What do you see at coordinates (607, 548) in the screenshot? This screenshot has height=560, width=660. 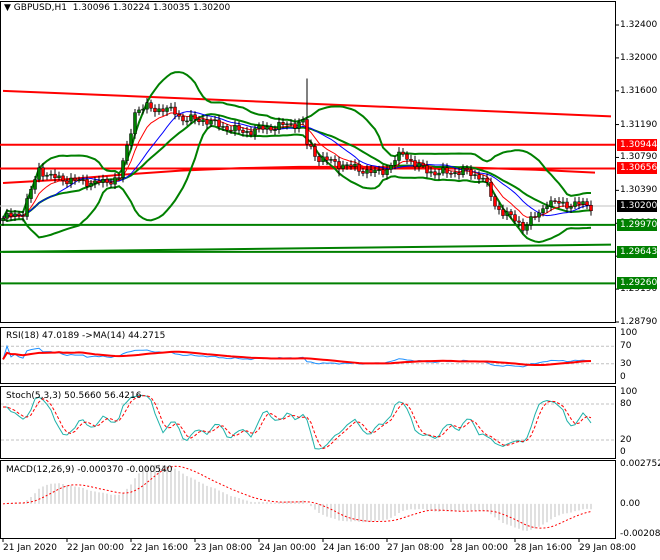 I see `time-axis-label: 29 Jan 08:00` at bounding box center [607, 548].